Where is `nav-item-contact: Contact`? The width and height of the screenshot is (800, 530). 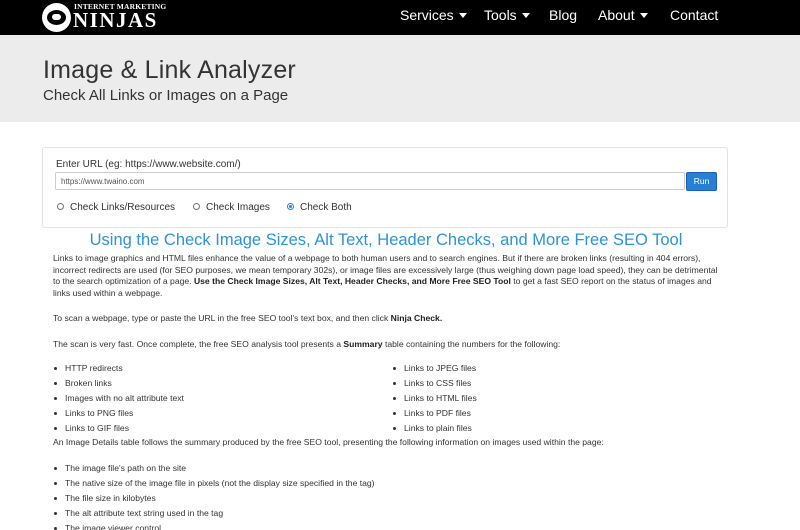
nav-item-contact: Contact is located at coordinates (694, 15).